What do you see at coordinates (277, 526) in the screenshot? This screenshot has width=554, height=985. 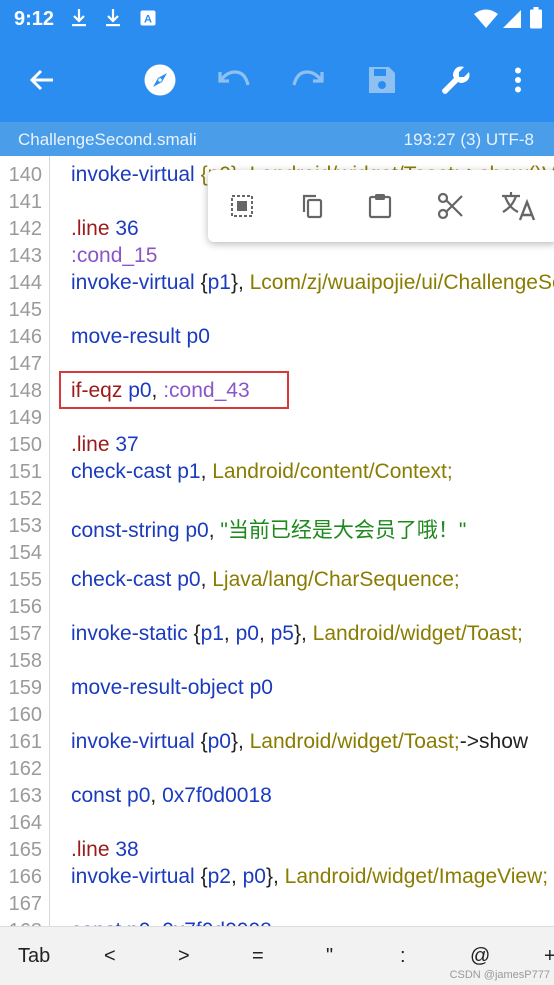 I see `code-line: 153 const-string p0, "当前已经是大会员了哦！"` at bounding box center [277, 526].